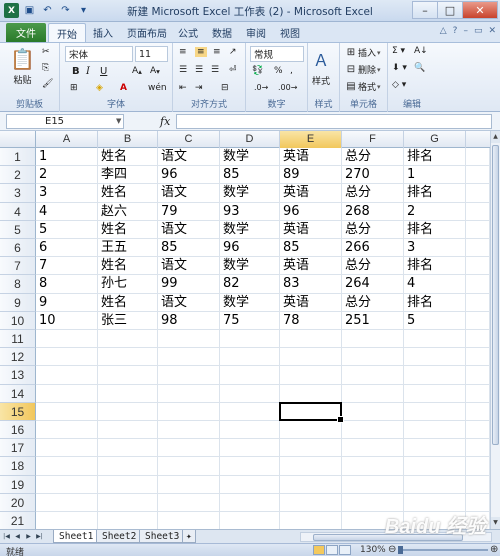 The height and width of the screenshot is (556, 500). What do you see at coordinates (435, 339) in the screenshot?
I see `cell-g11` at bounding box center [435, 339].